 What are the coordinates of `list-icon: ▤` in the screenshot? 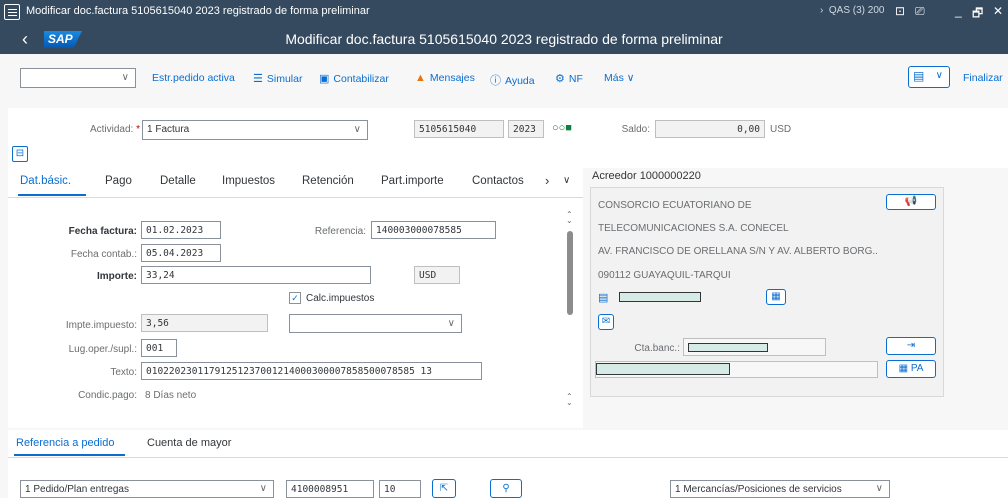 It's located at (603, 297).